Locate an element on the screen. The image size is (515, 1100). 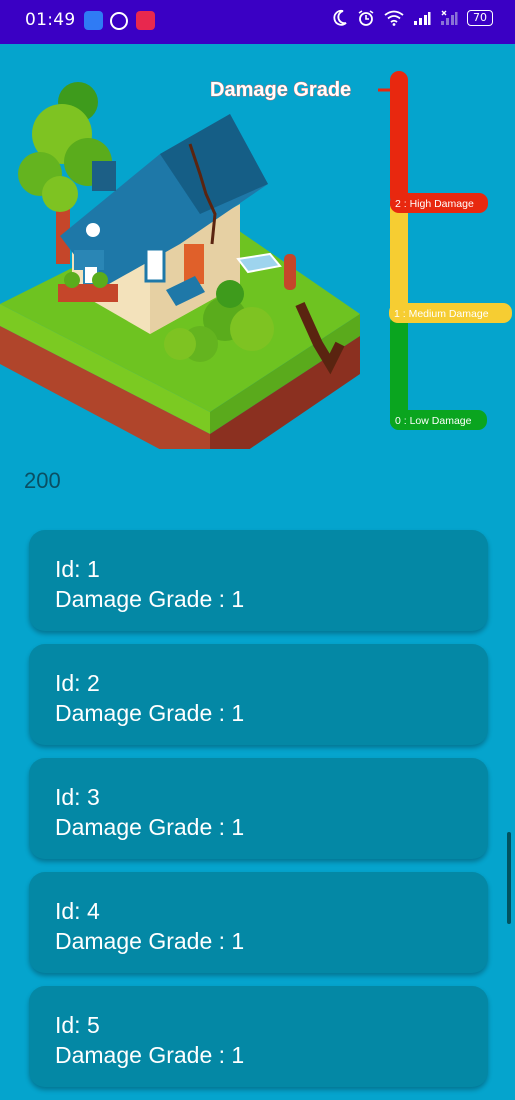
sync-icon is located at coordinates (119, 21).